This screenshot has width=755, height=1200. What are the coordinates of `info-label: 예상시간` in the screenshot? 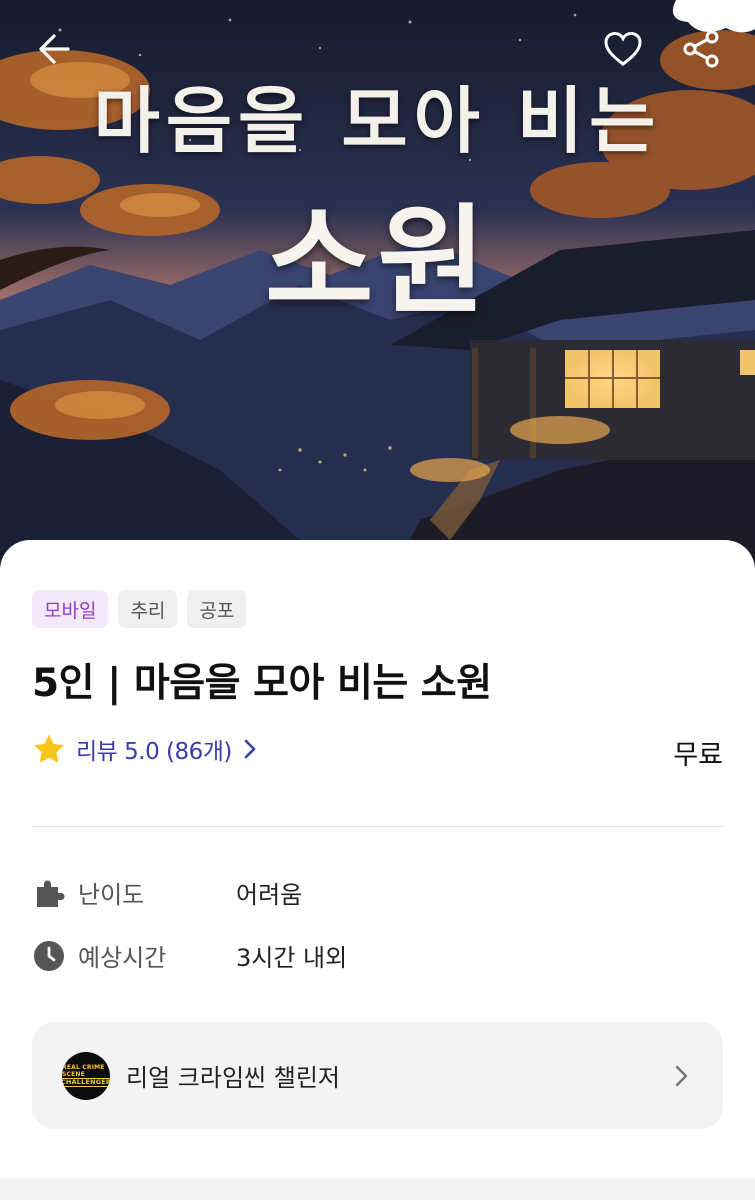 It's located at (122, 958).